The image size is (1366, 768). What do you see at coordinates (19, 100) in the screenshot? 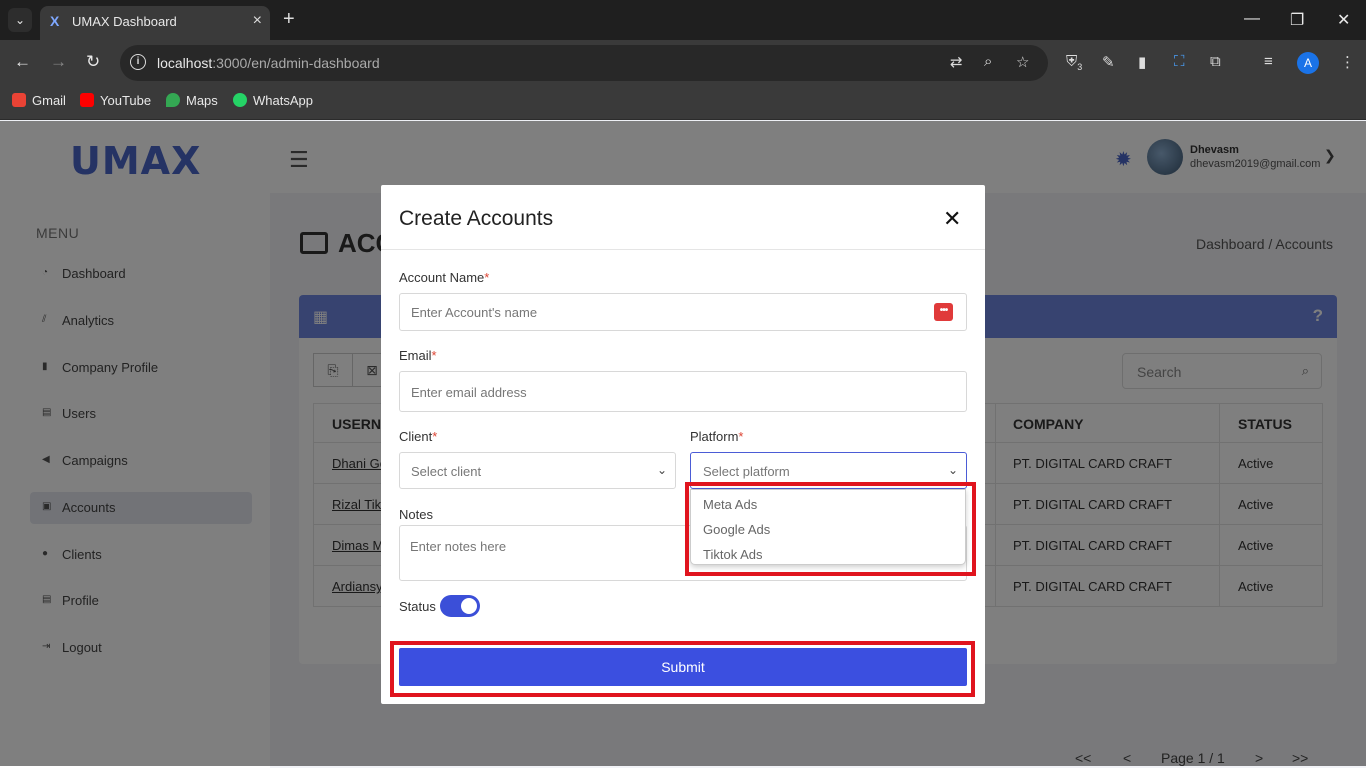
I see `gmail-icon` at bounding box center [19, 100].